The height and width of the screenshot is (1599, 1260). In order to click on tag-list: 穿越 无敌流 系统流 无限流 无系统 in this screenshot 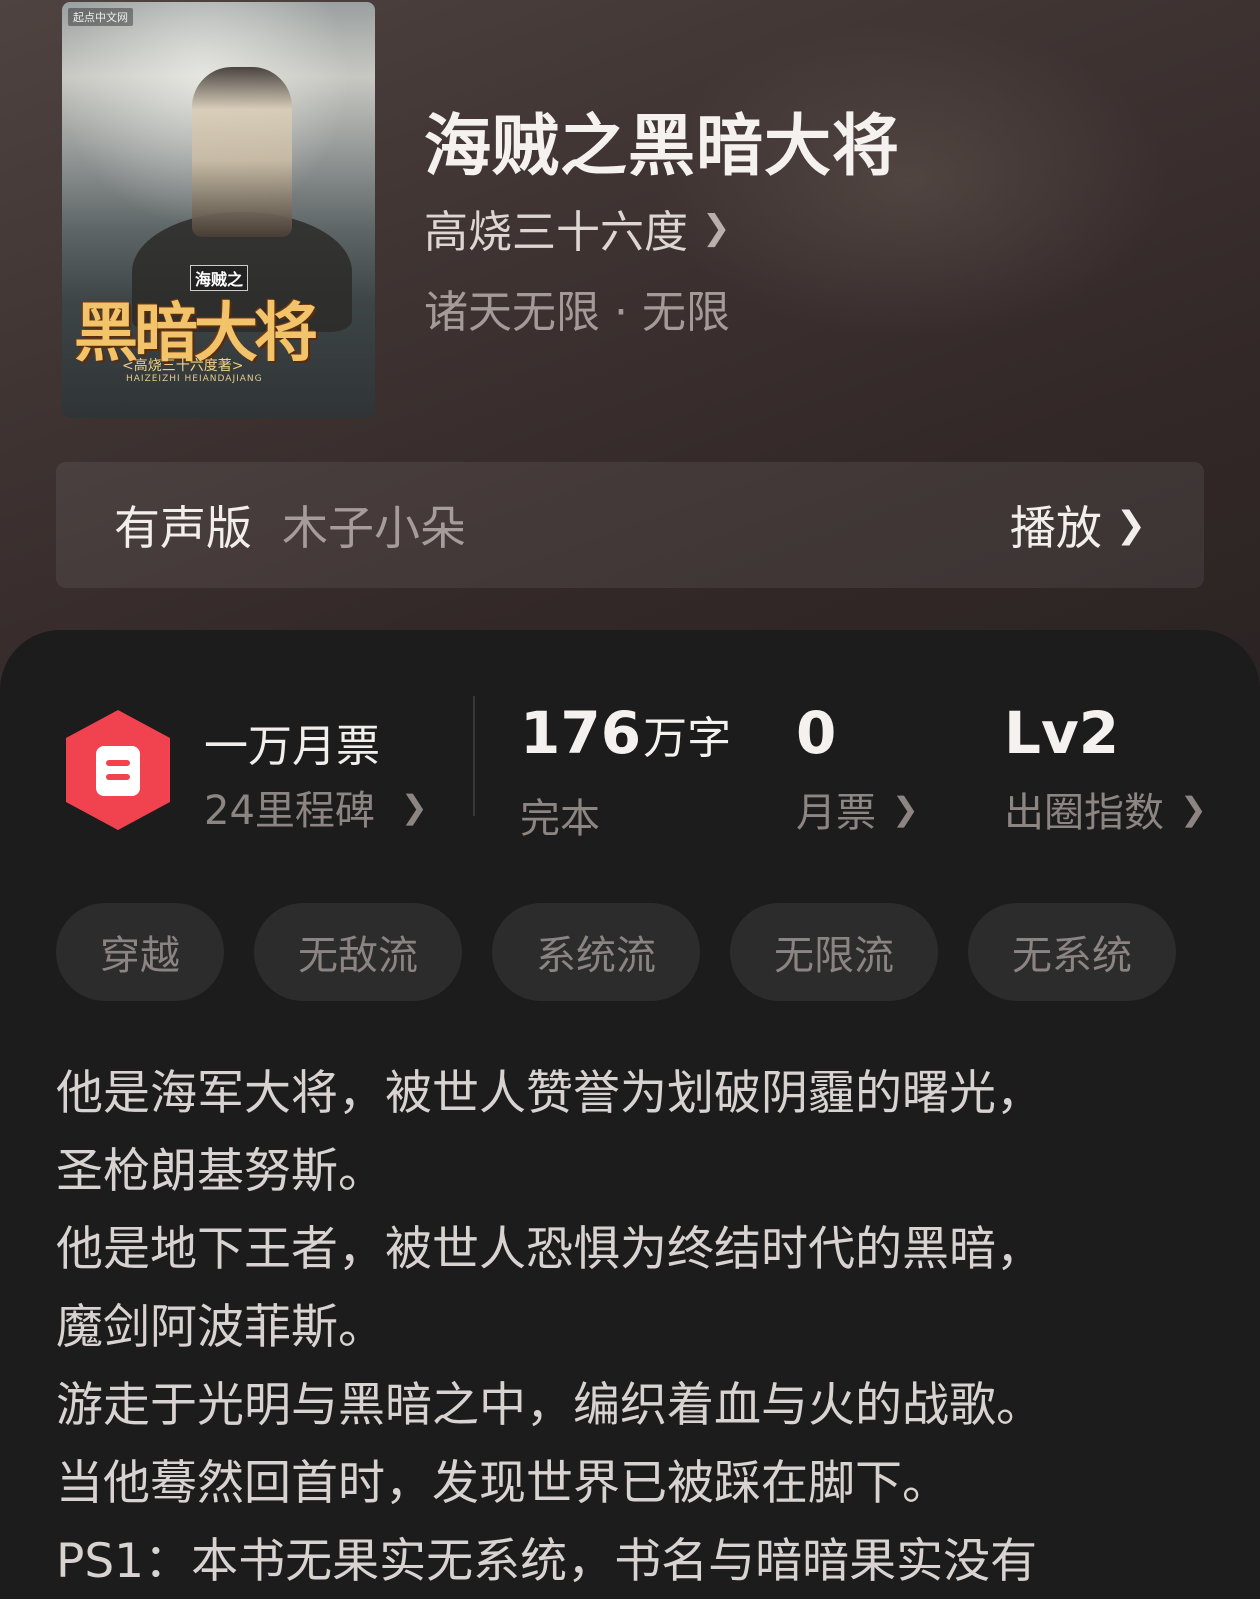, I will do `click(616, 952)`.